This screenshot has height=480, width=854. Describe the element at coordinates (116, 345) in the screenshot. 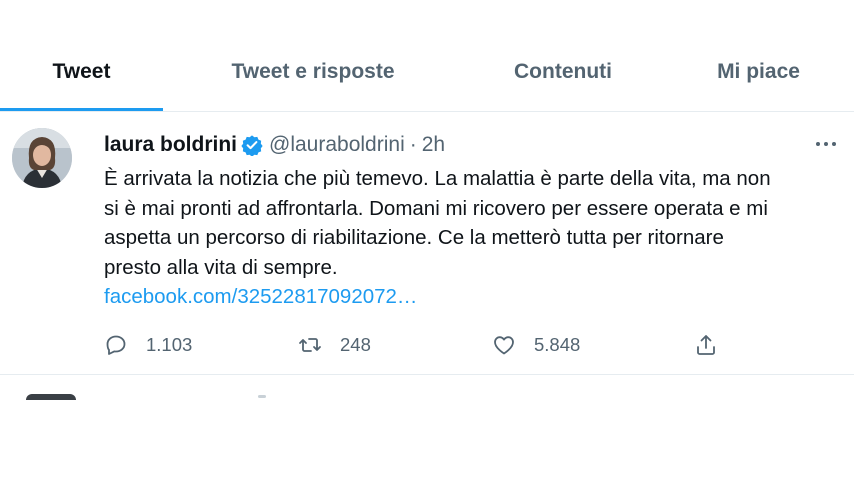

I see `reply-icon` at that location.